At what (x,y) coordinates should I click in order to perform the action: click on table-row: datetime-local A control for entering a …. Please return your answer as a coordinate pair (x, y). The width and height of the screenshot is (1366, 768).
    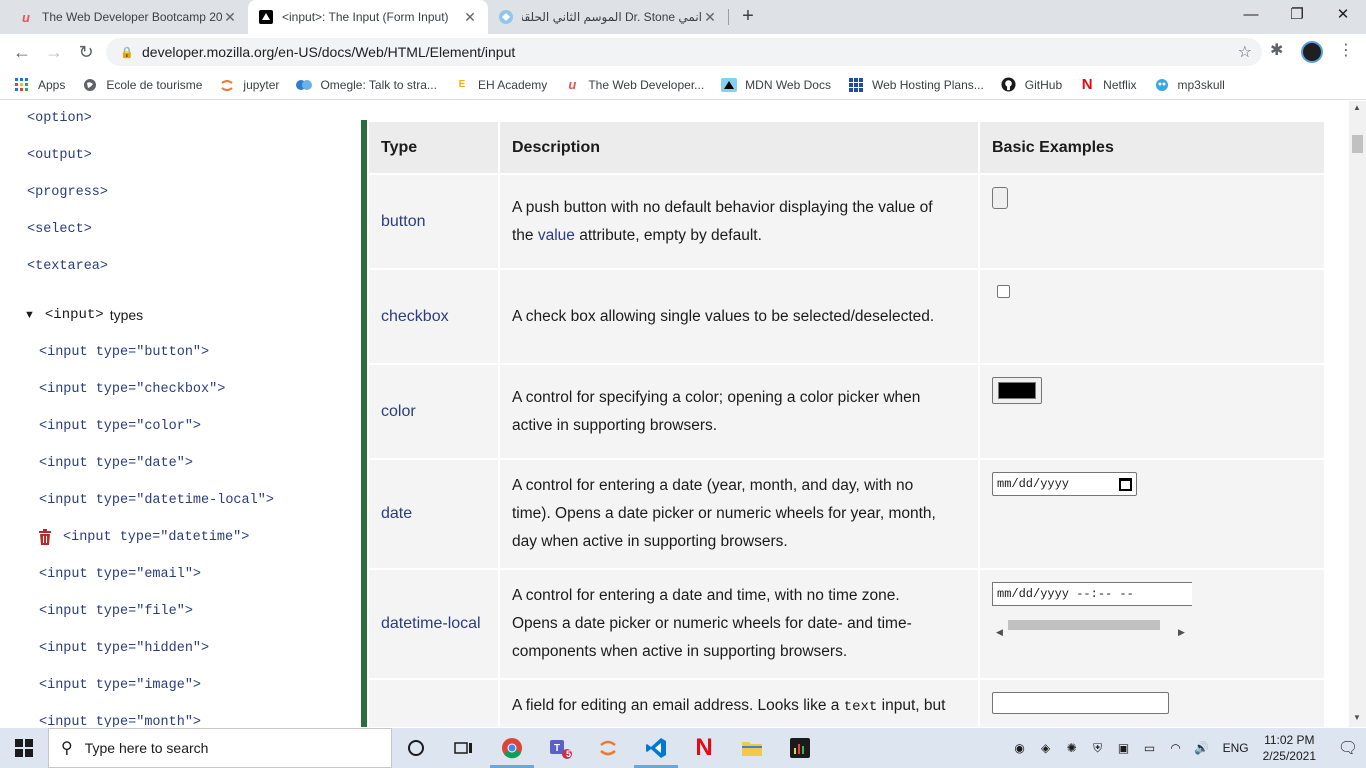
    Looking at the image, I should click on (845, 624).